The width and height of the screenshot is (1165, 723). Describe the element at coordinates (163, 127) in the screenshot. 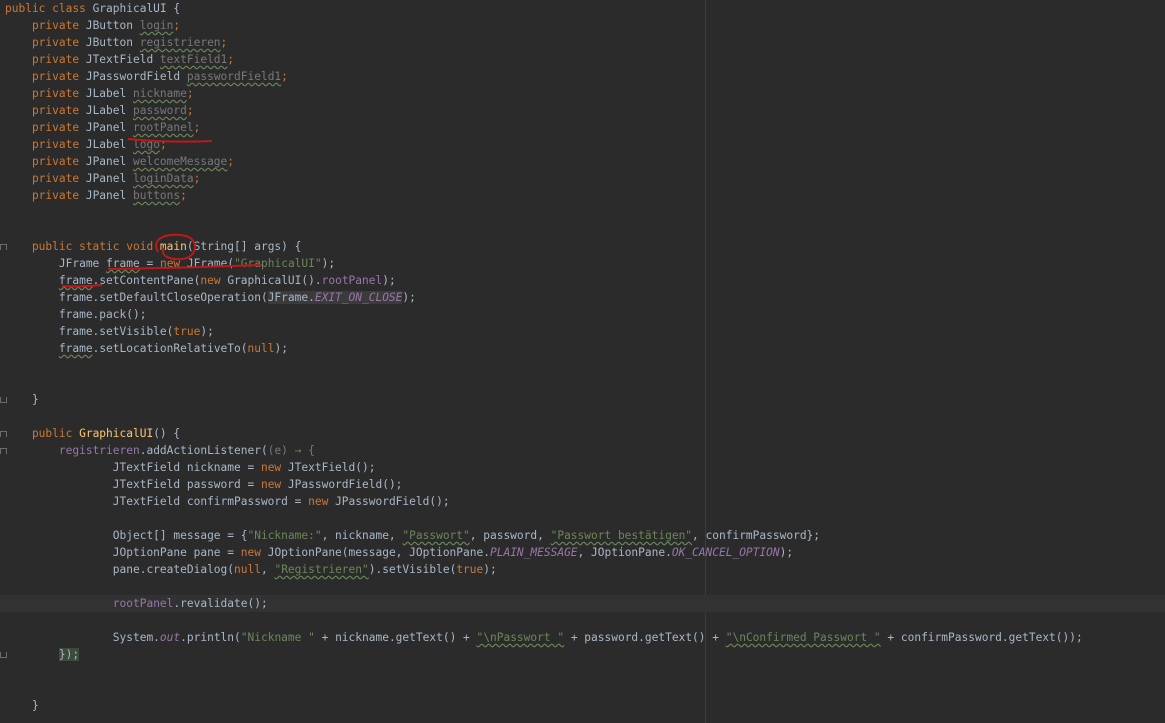

I see `code-token: rootPanel` at that location.